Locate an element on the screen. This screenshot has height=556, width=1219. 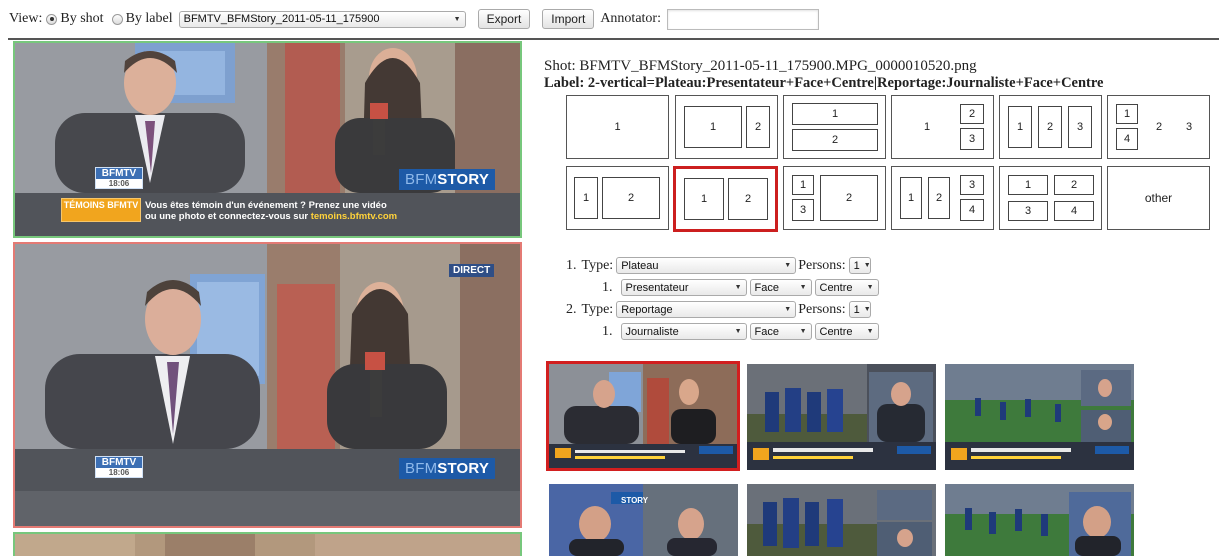
layout-3-left-stack: 1 3 2 is located at coordinates (834, 198).